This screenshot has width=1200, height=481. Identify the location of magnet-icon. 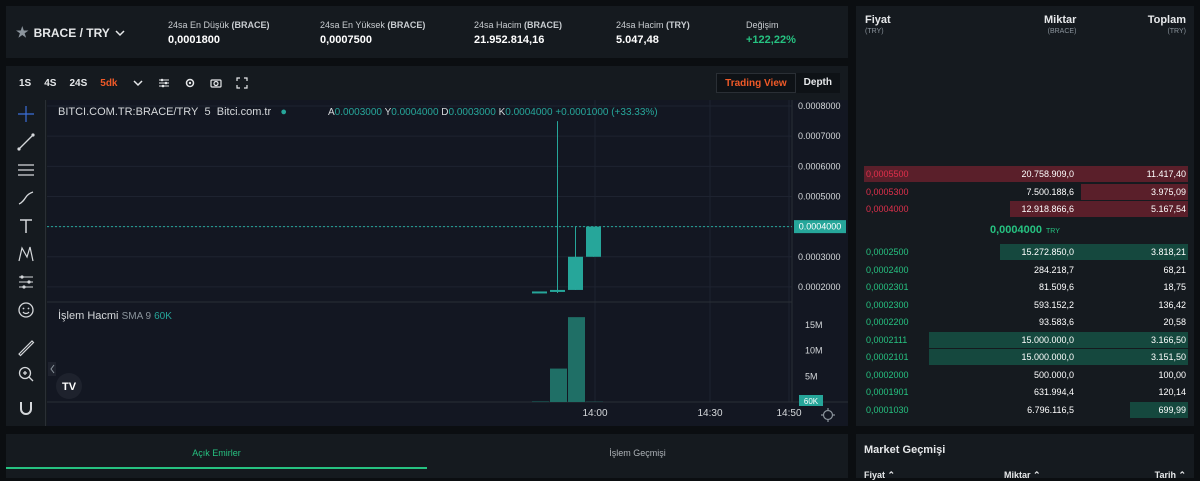
(26, 408).